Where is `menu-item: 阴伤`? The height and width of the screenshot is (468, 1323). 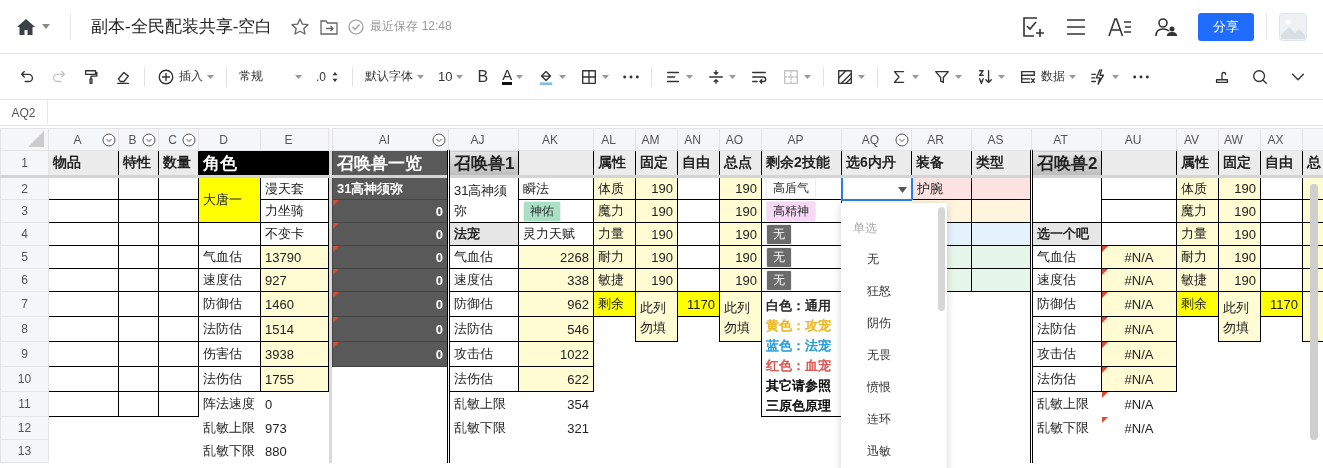 menu-item: 阴伤 is located at coordinates (879, 323).